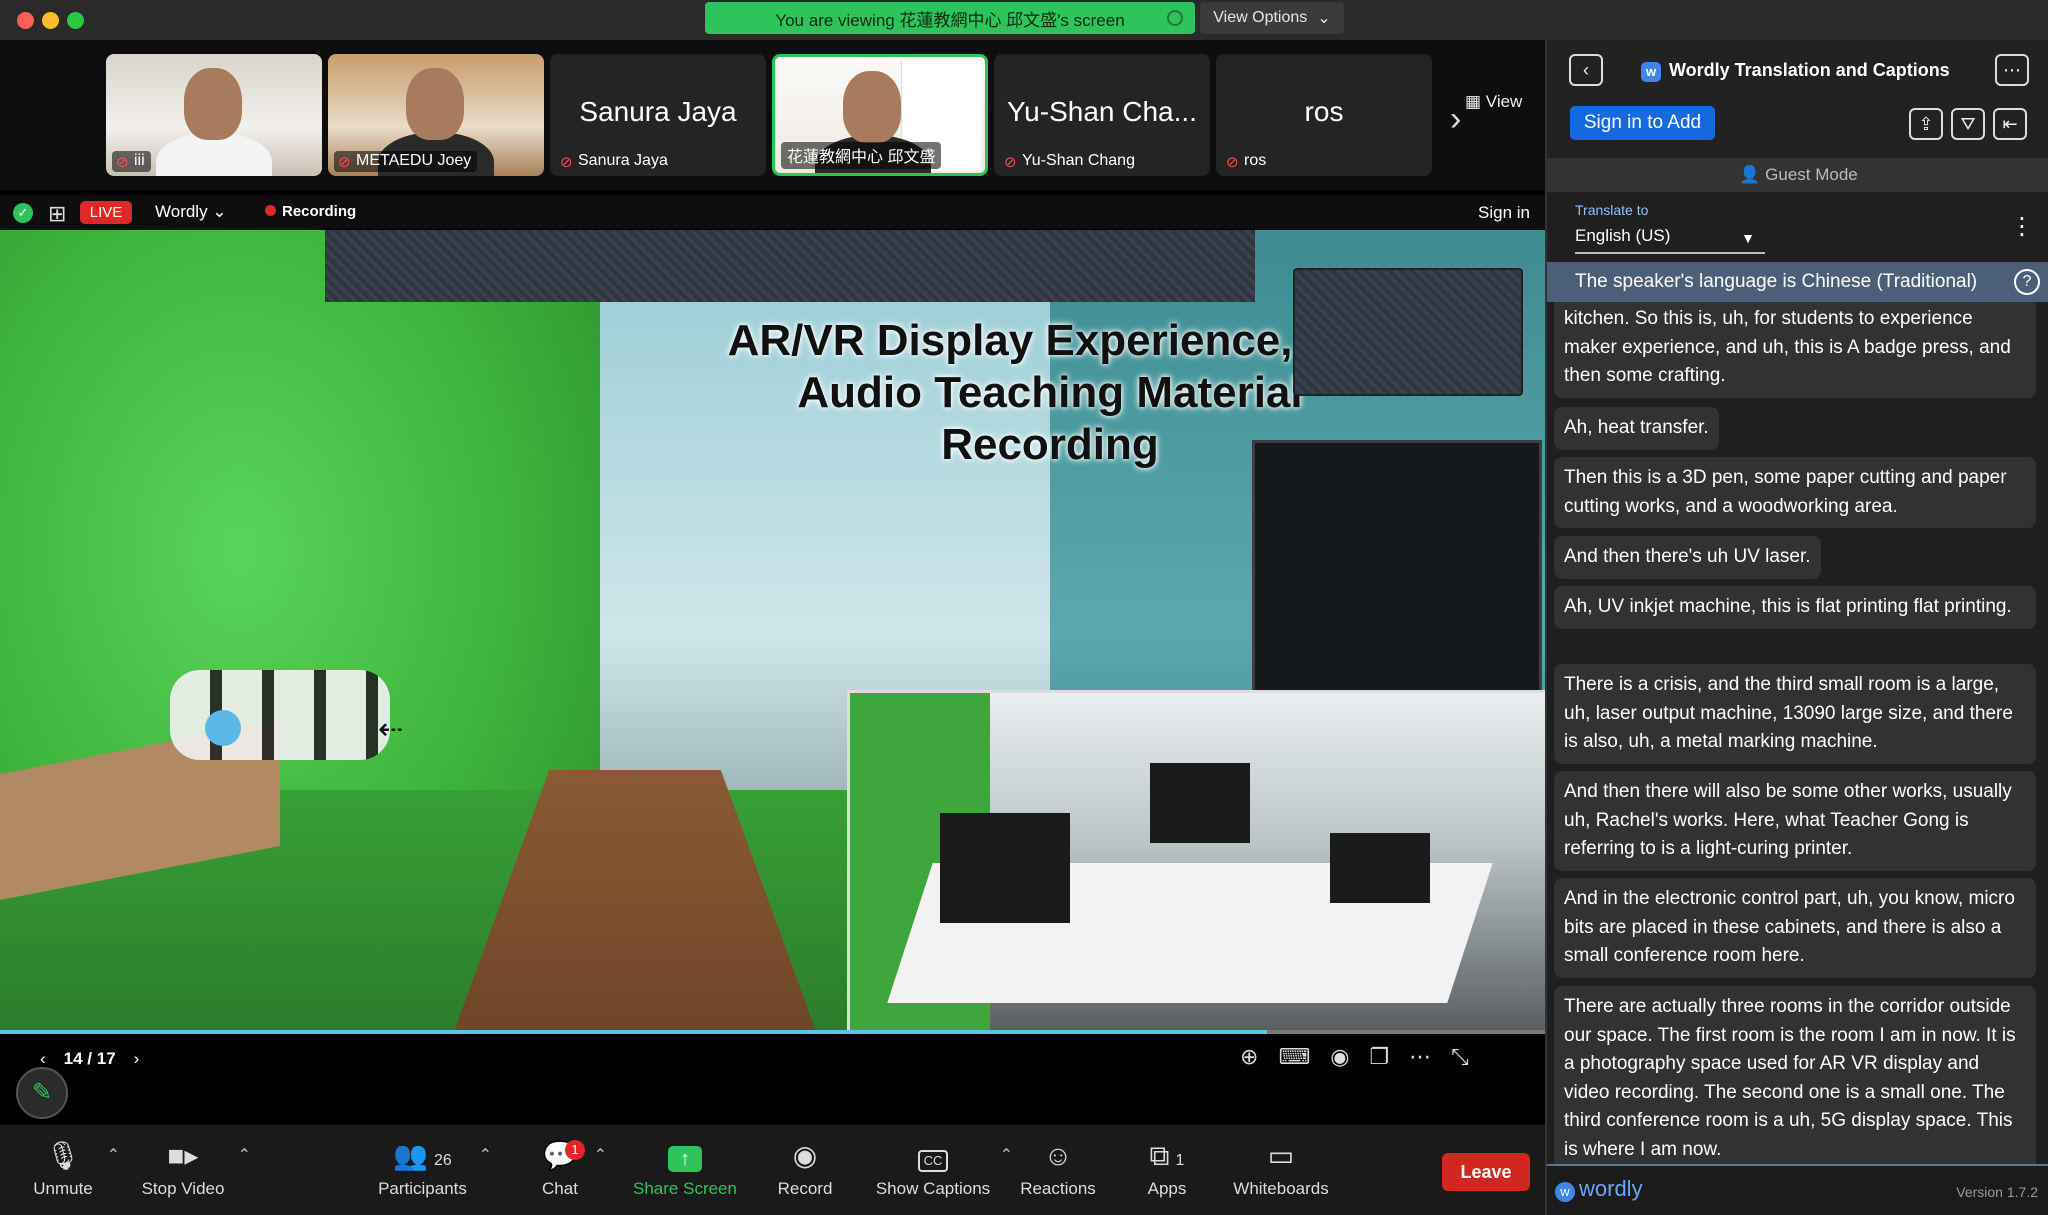 The width and height of the screenshot is (2048, 1215). What do you see at coordinates (1249, 1057) in the screenshot?
I see `zoom-in-icon: ⊕` at bounding box center [1249, 1057].